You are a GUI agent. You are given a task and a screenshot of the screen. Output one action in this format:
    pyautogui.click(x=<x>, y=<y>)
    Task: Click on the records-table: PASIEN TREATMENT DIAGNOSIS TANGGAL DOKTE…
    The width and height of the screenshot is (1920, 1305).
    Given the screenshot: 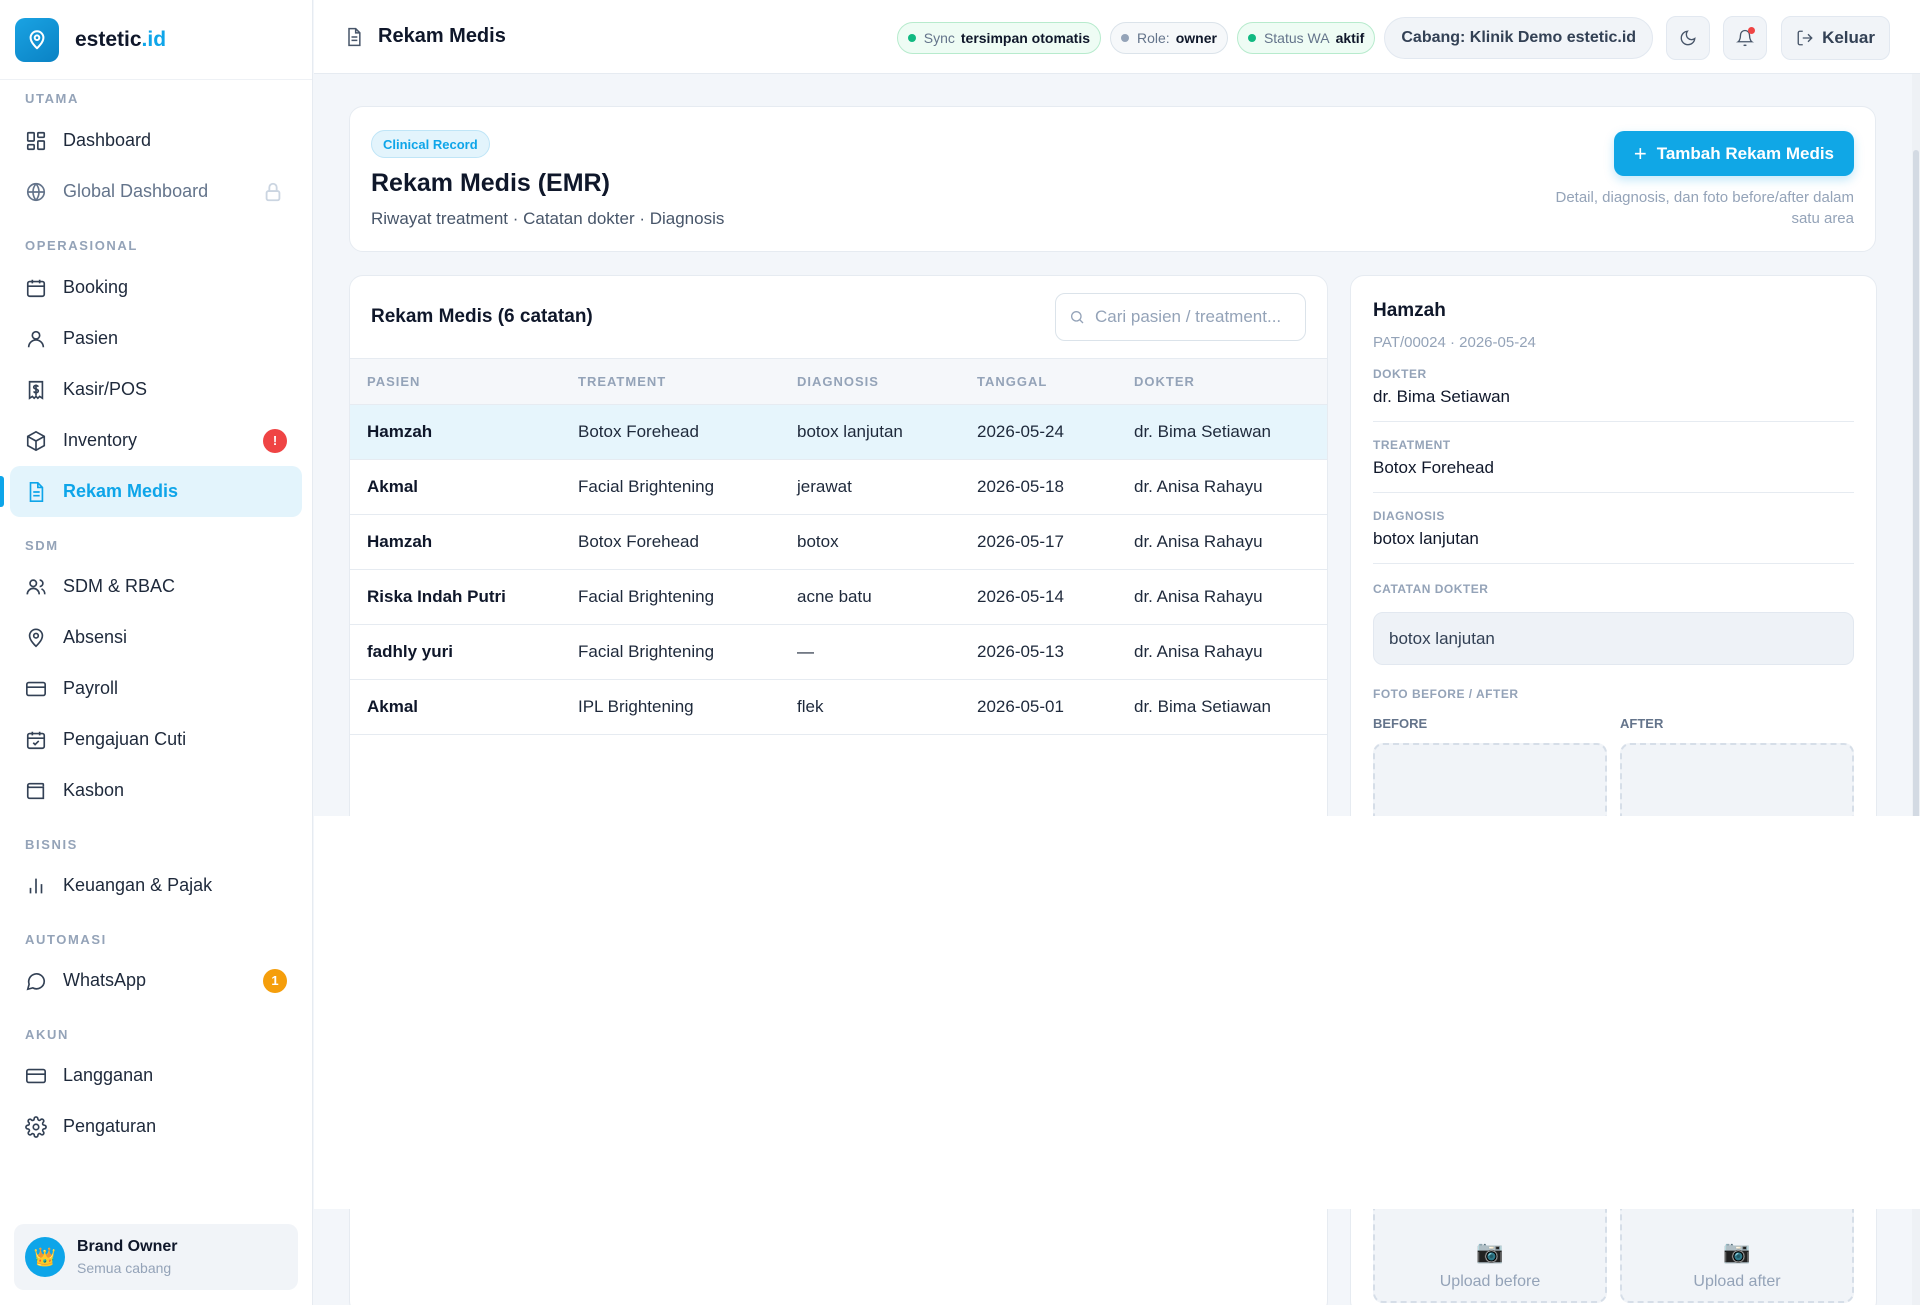 What is the action you would take?
    pyautogui.click(x=838, y=546)
    